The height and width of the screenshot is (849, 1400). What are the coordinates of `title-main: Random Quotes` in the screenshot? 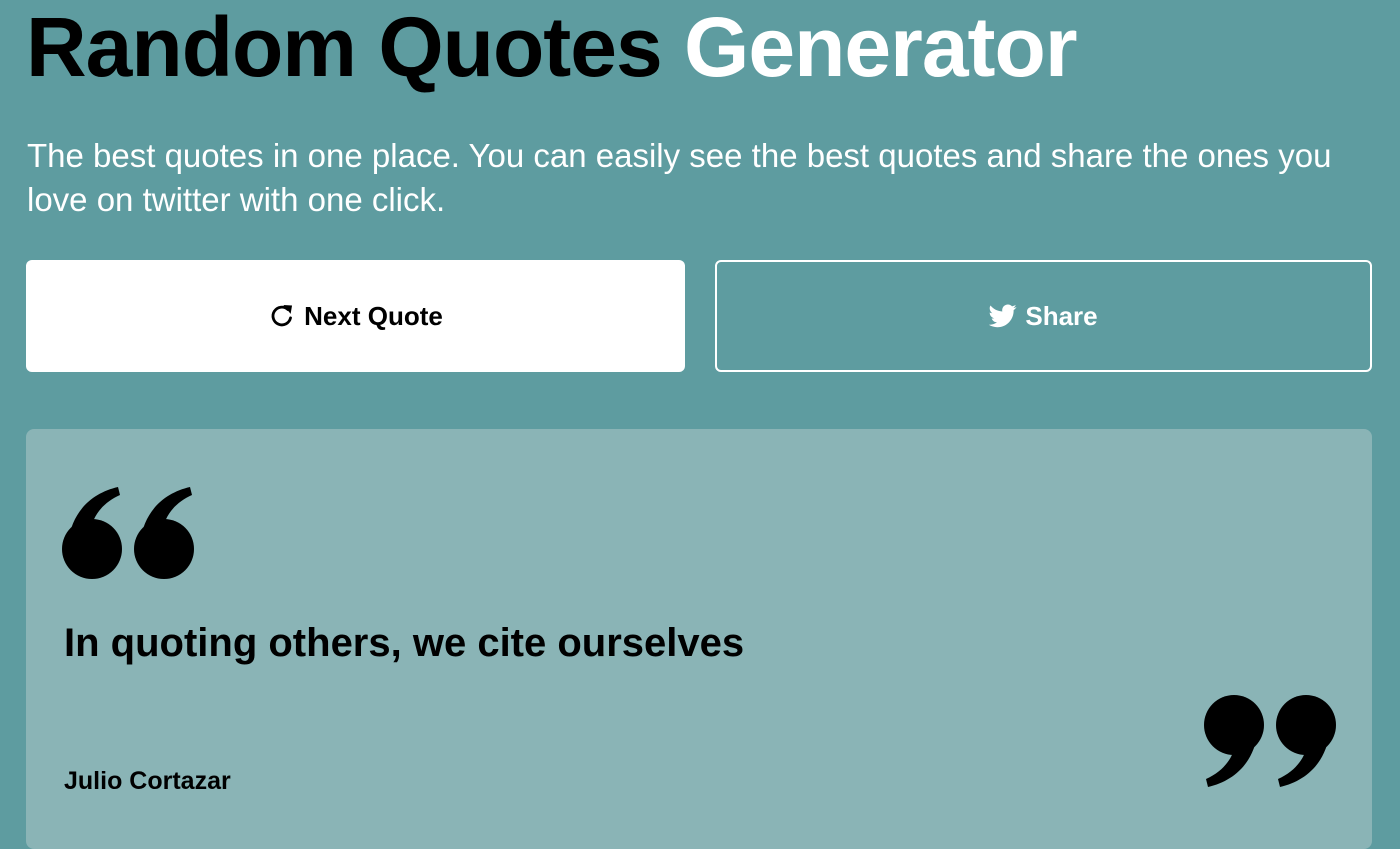 It's located at (344, 47).